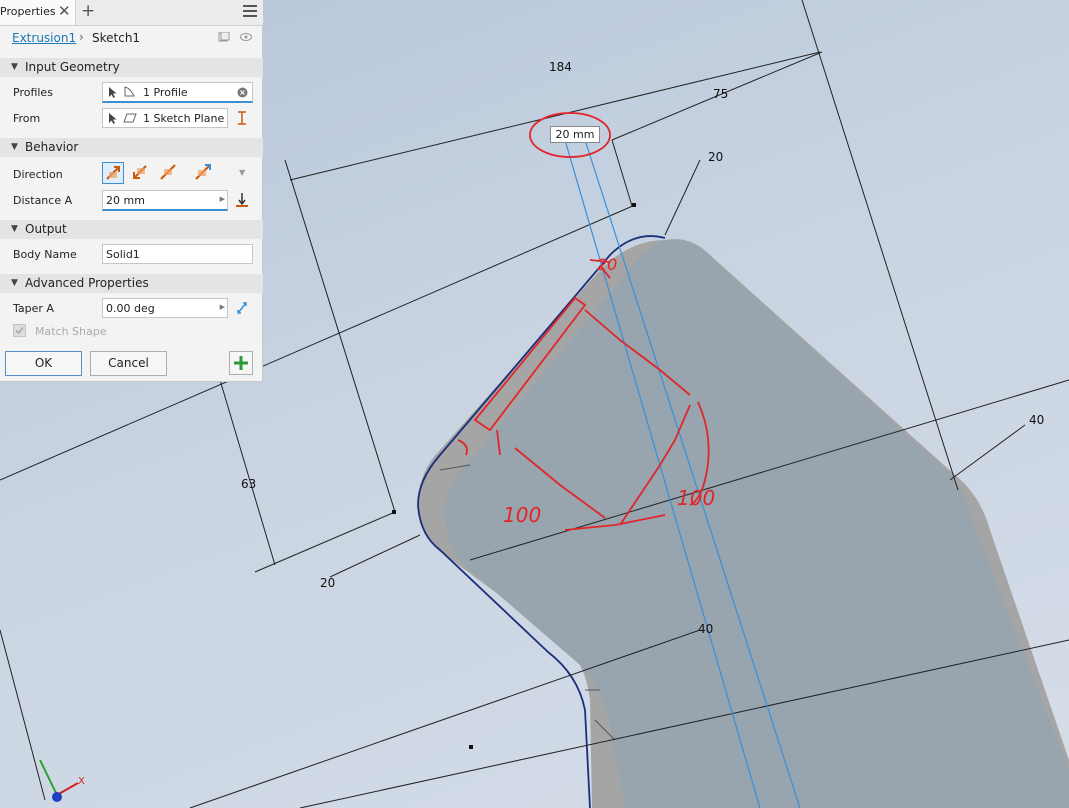  I want to click on extents-icon, so click(242, 118).